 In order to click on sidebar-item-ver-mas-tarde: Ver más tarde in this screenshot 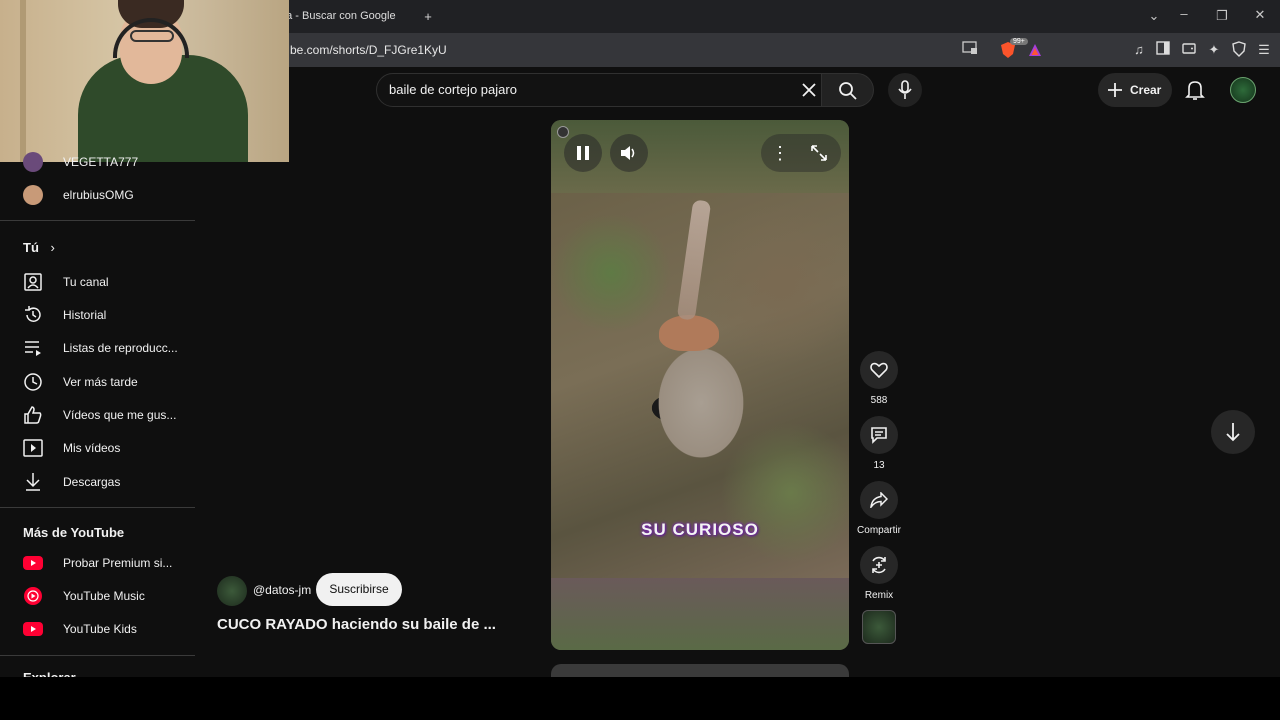, I will do `click(97, 381)`.